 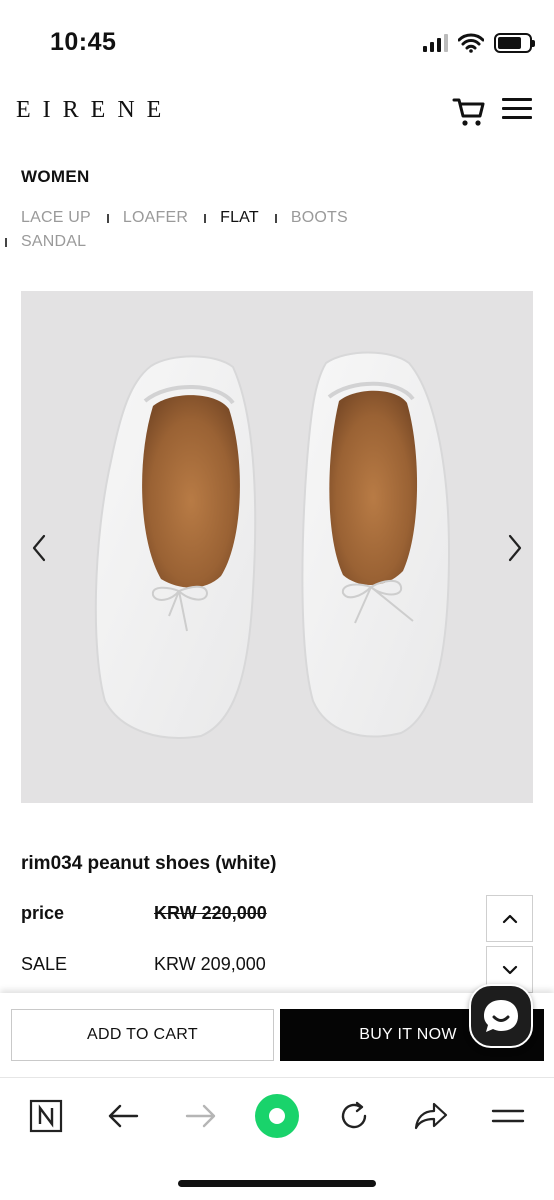 What do you see at coordinates (210, 913) in the screenshot?
I see `original-price: KRW 220,000` at bounding box center [210, 913].